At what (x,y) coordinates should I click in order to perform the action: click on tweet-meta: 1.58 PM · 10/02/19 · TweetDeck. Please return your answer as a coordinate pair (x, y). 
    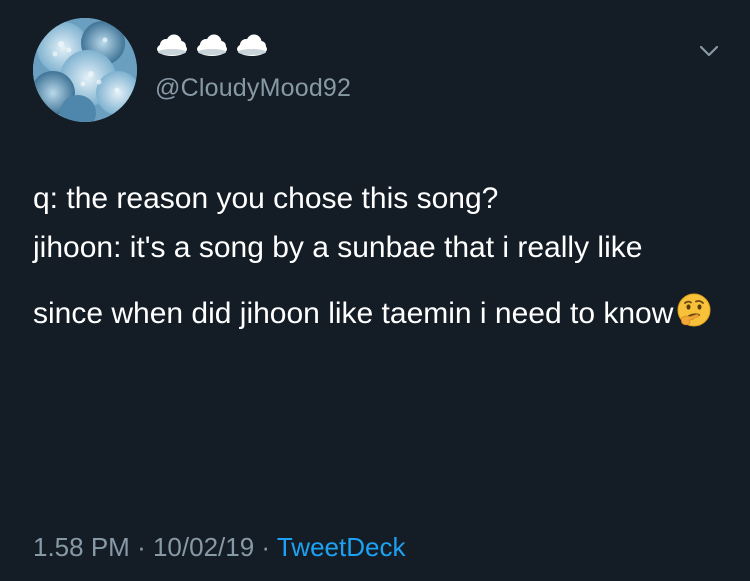
    Looking at the image, I should click on (219, 547).